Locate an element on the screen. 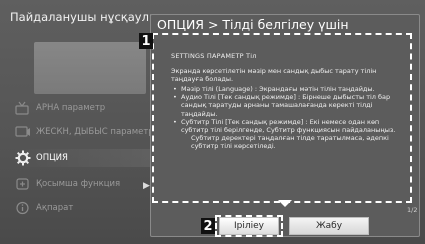  frame-pointer is located at coordinates (285, 203).